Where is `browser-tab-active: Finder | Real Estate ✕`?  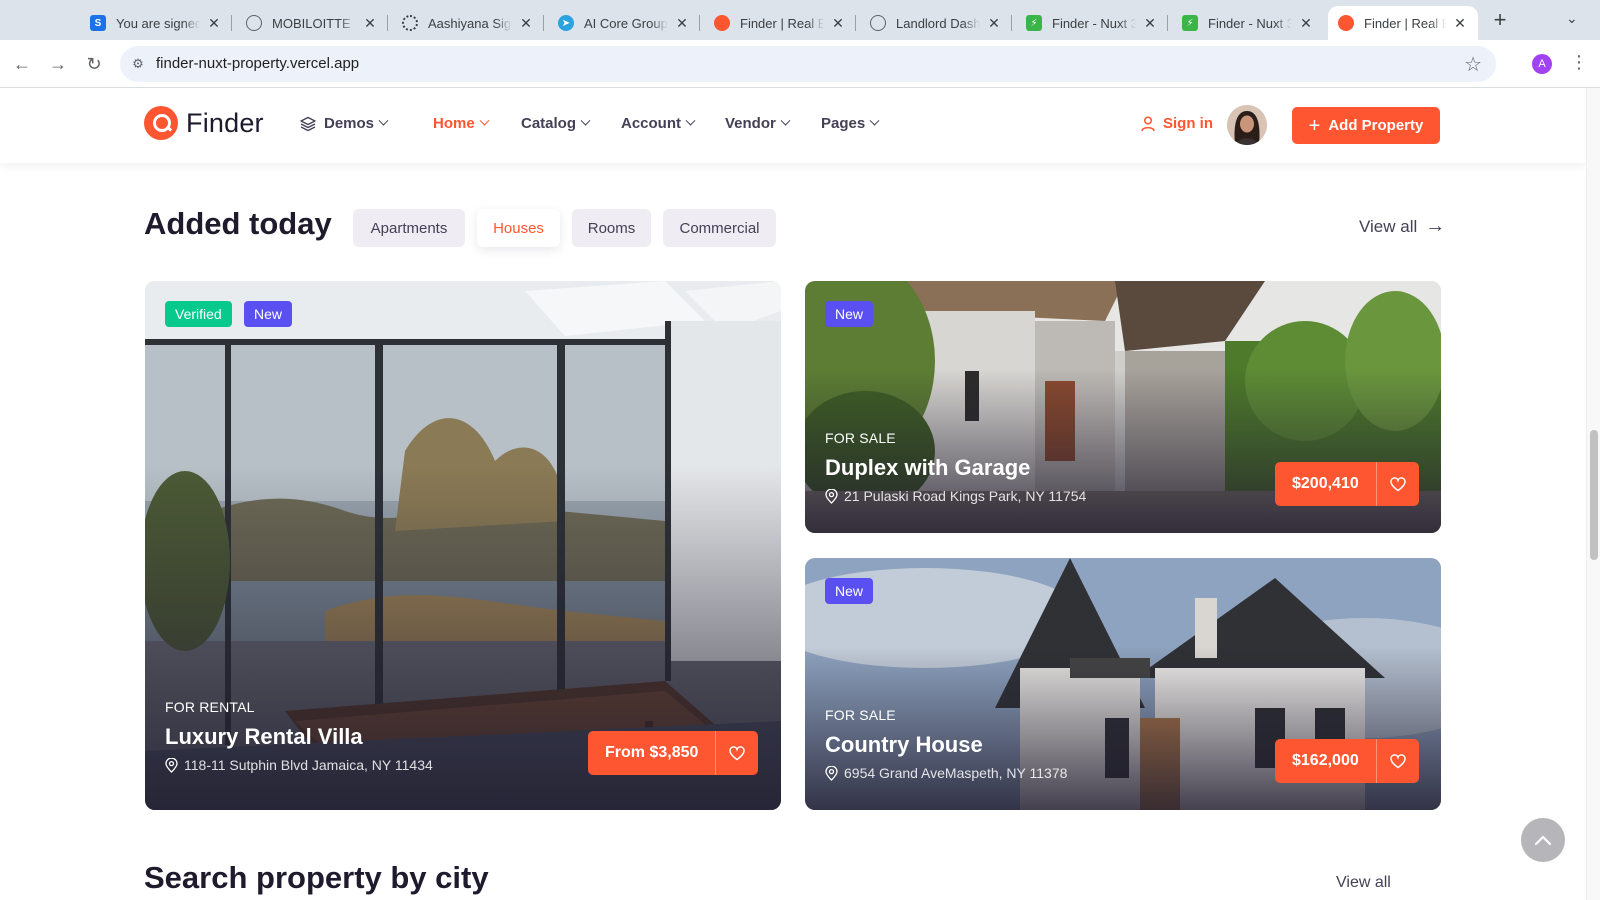 browser-tab-active: Finder | Real Estate ✕ is located at coordinates (1403, 23).